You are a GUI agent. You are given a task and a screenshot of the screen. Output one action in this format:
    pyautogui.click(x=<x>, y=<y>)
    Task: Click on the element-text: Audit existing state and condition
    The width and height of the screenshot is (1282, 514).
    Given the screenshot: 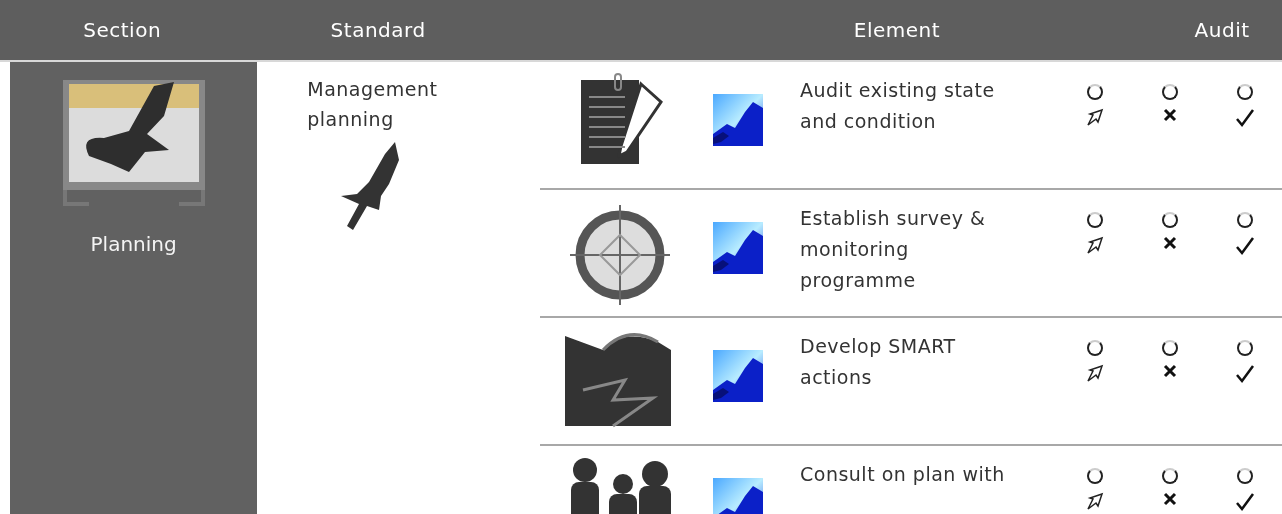 What is the action you would take?
    pyautogui.click(x=898, y=106)
    